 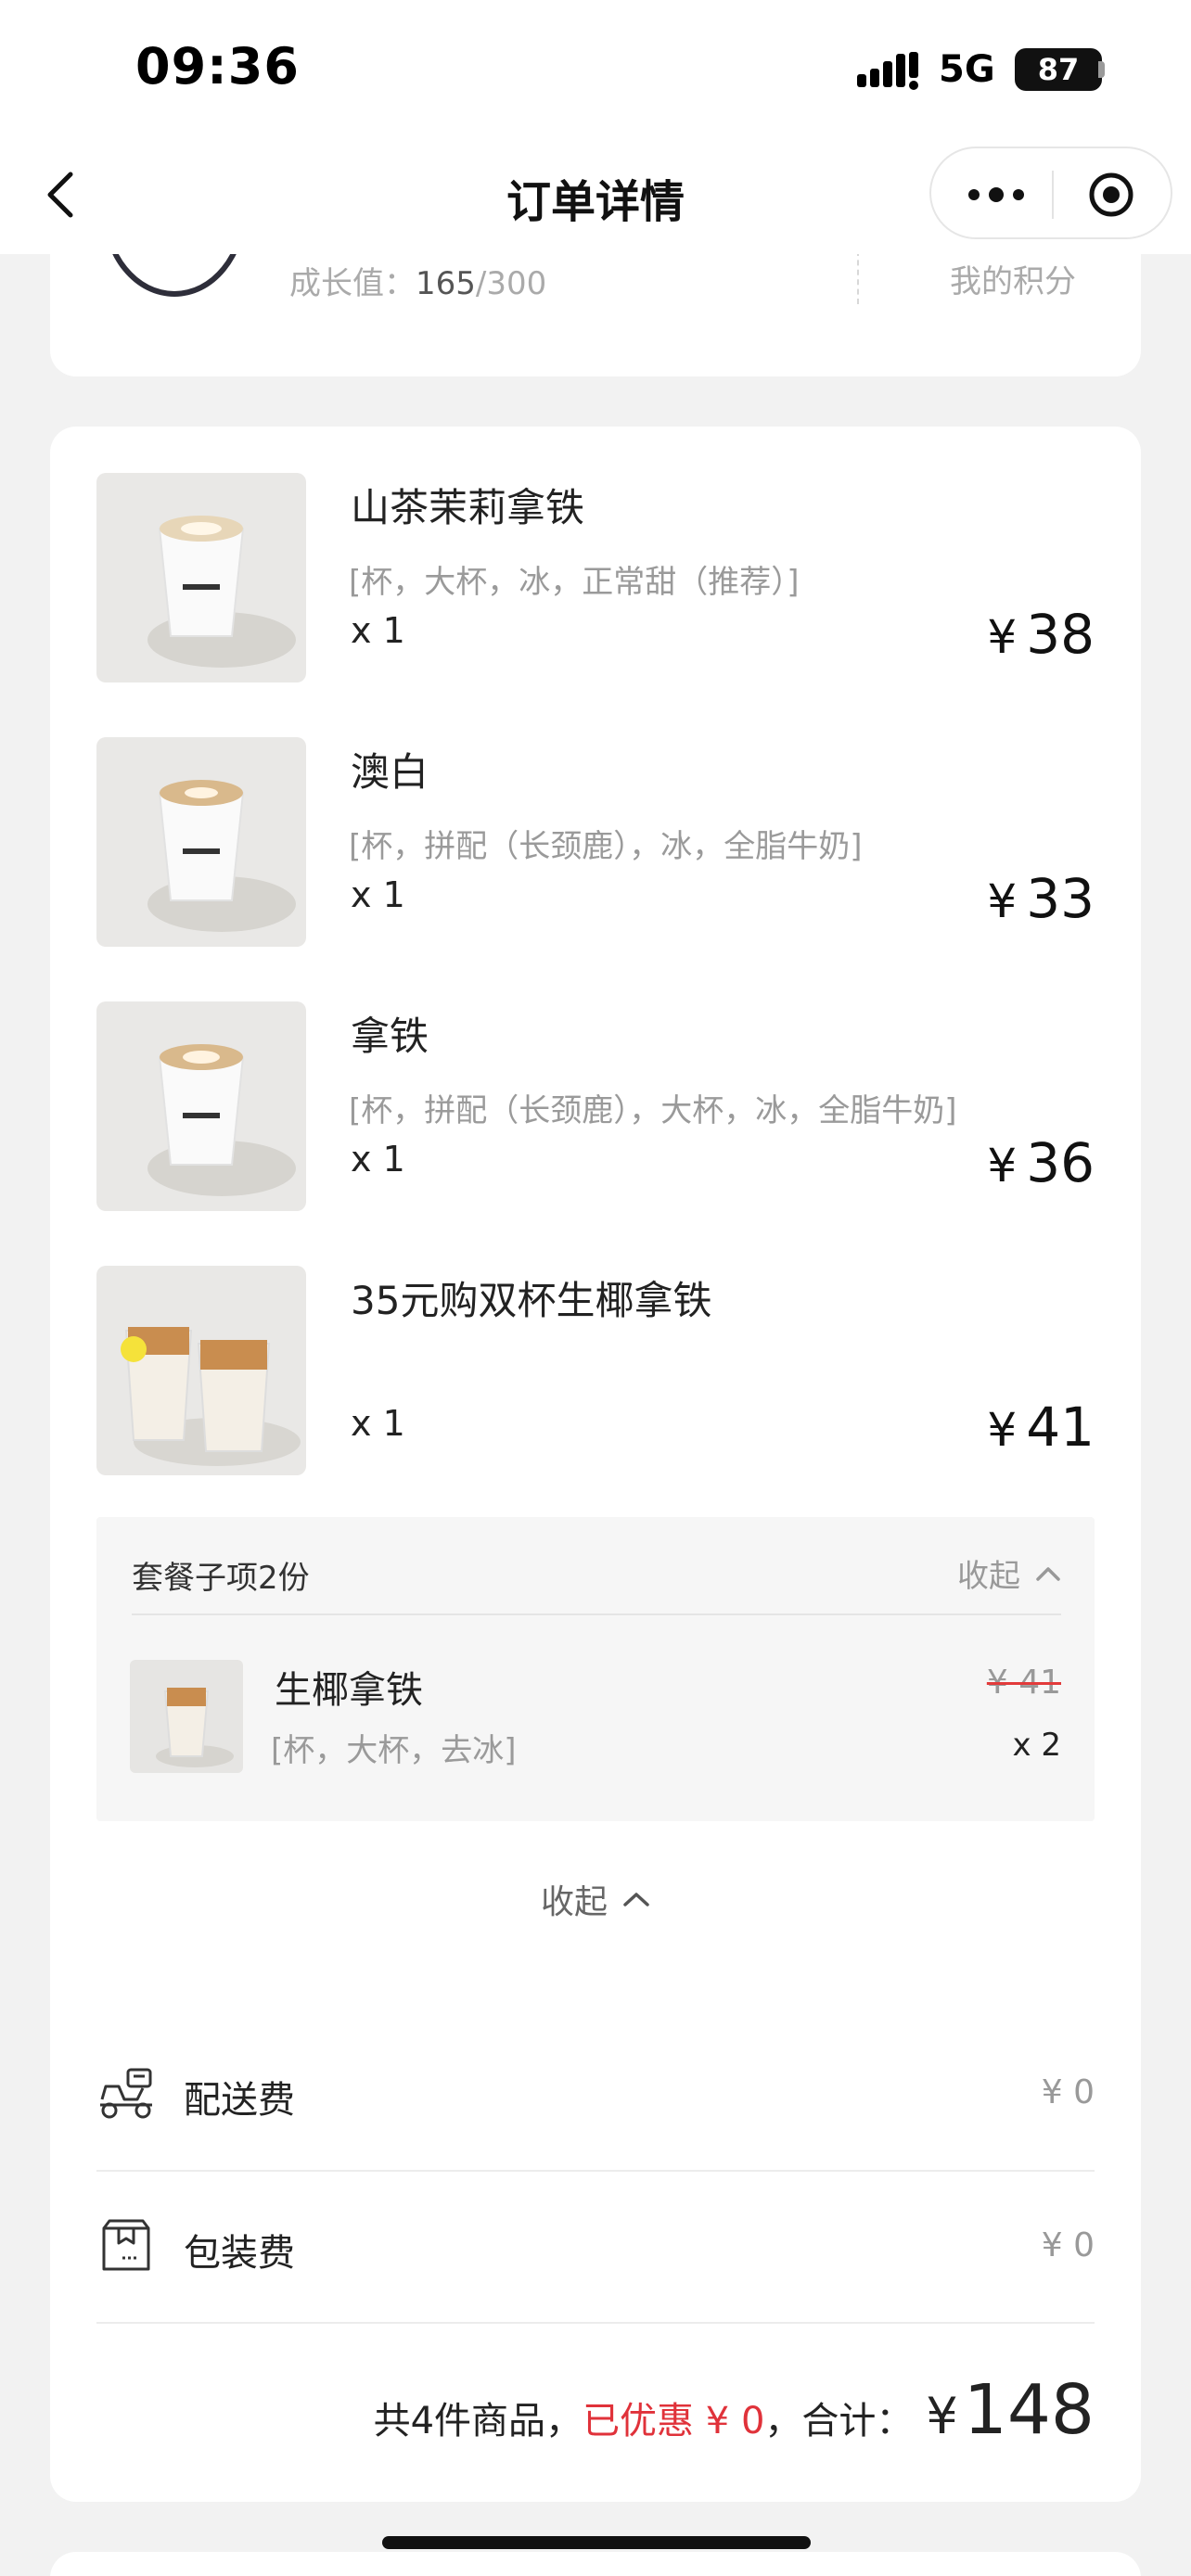 What do you see at coordinates (574, 1902) in the screenshot?
I see `collapse-label: 收起` at bounding box center [574, 1902].